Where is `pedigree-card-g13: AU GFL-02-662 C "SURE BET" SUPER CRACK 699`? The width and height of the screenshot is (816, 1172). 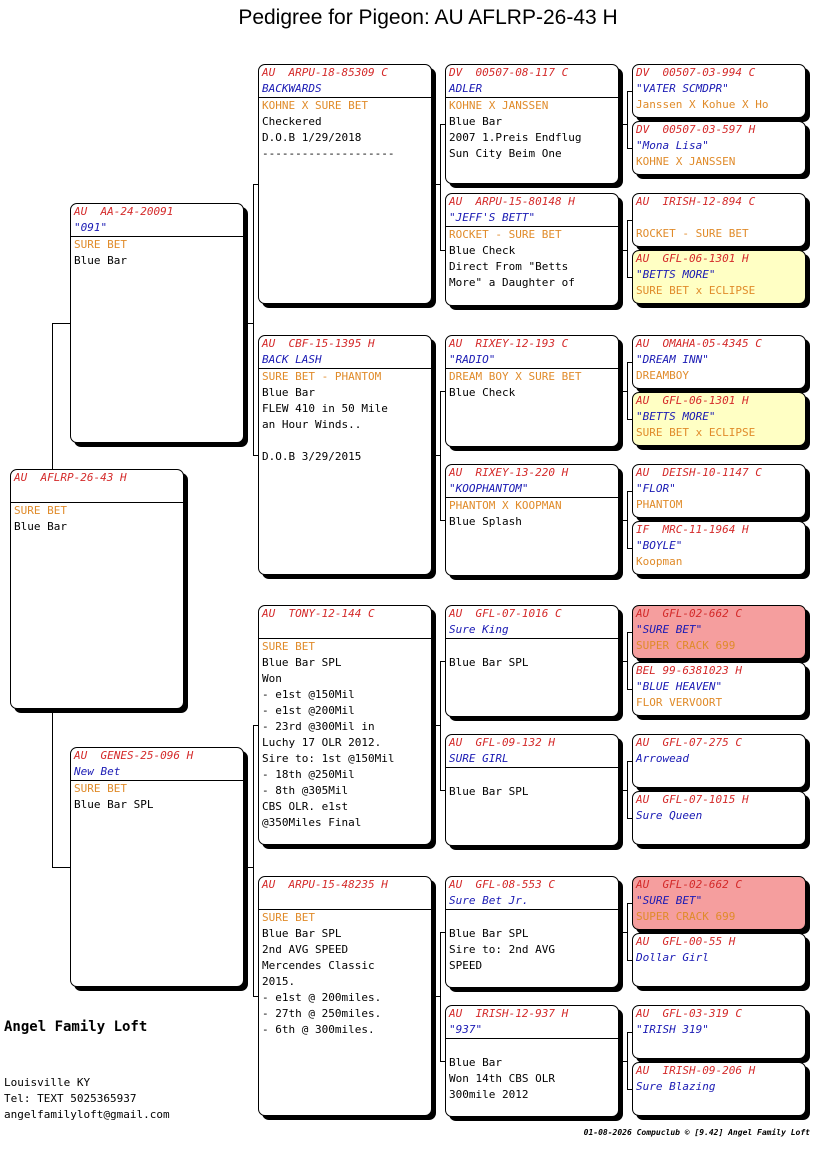
pedigree-card-g13: AU GFL-02-662 C "SURE BET" SUPER CRACK 699 is located at coordinates (719, 903).